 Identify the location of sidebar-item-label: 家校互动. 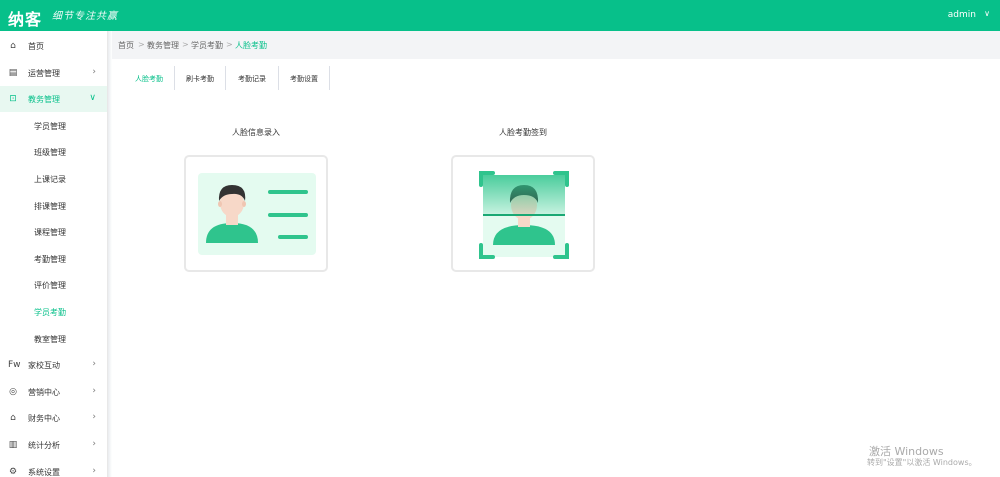
(44, 366).